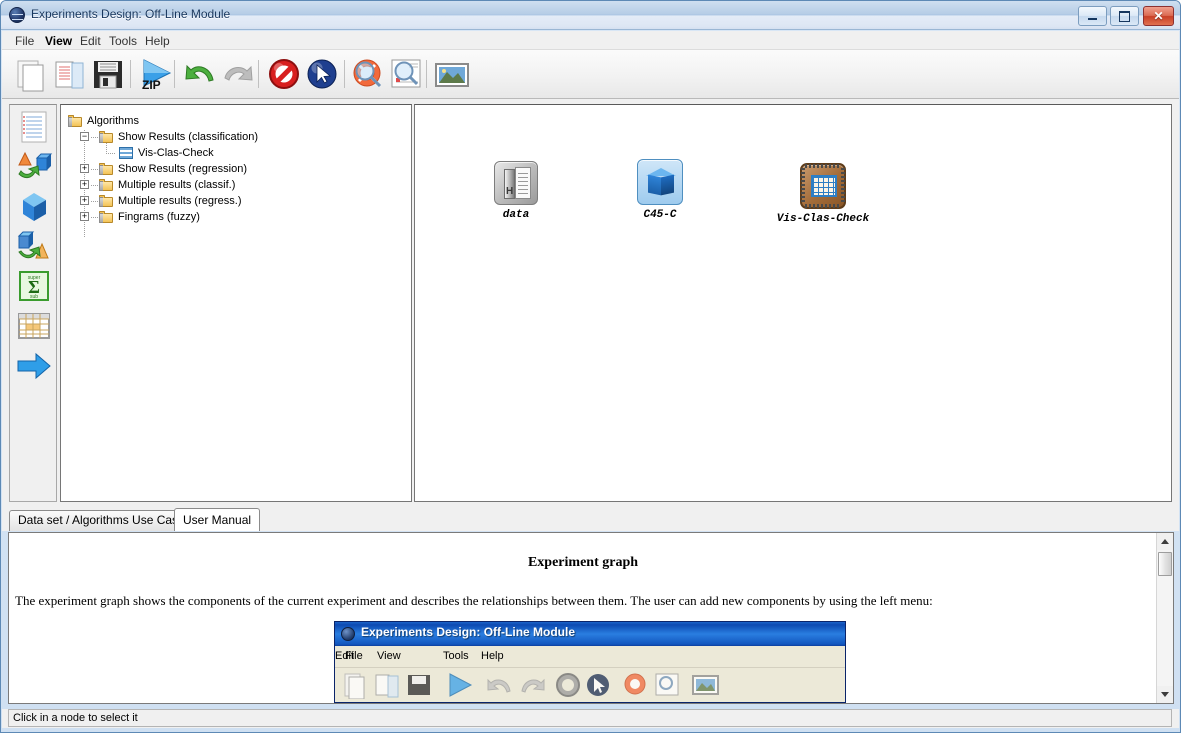 The image size is (1181, 733). I want to click on minimize-icon, so click(1092, 16).